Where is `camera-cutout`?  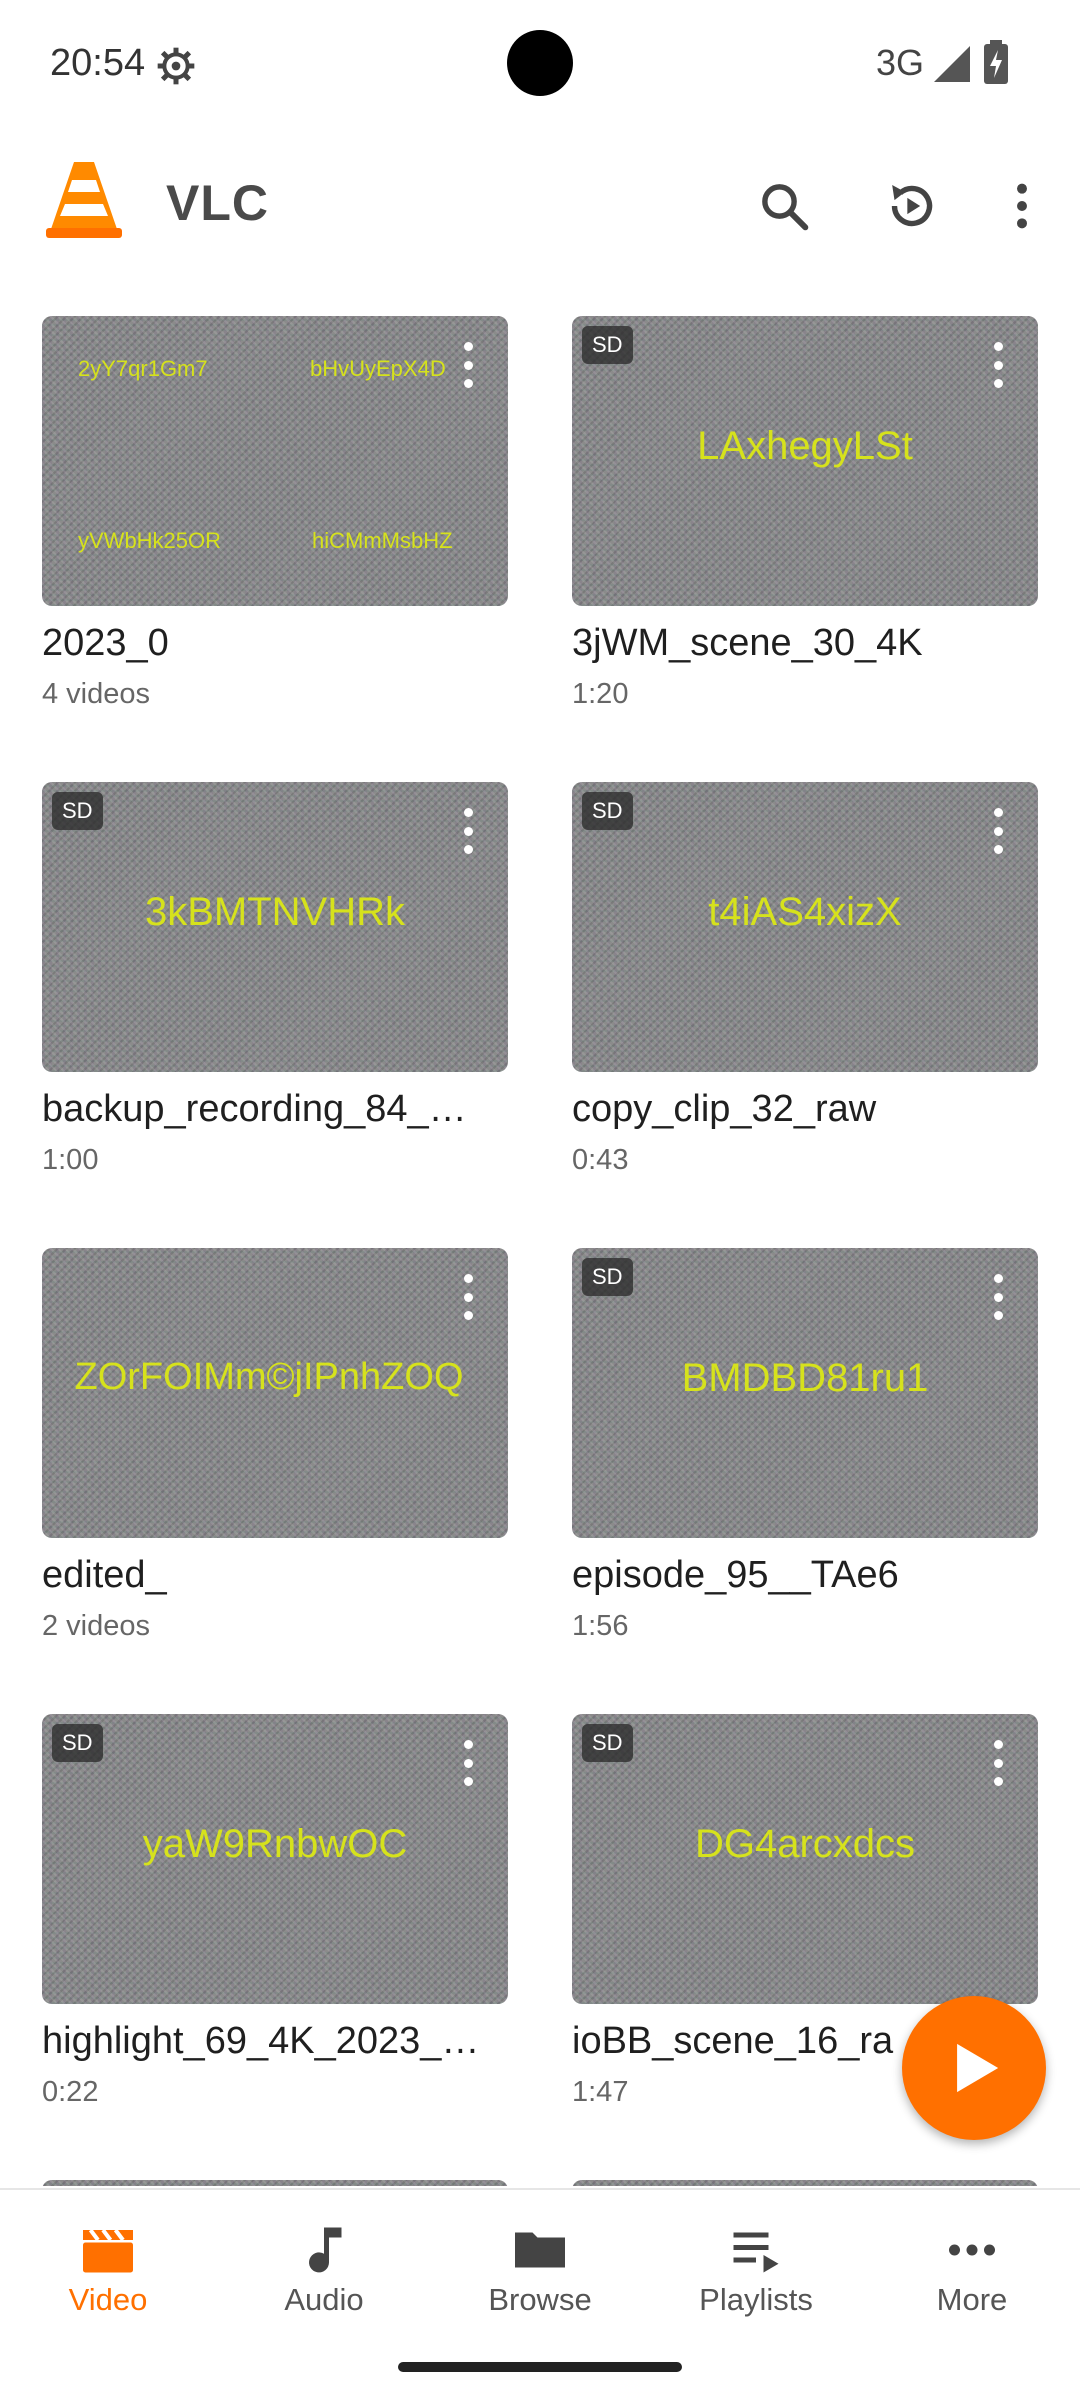 camera-cutout is located at coordinates (540, 63).